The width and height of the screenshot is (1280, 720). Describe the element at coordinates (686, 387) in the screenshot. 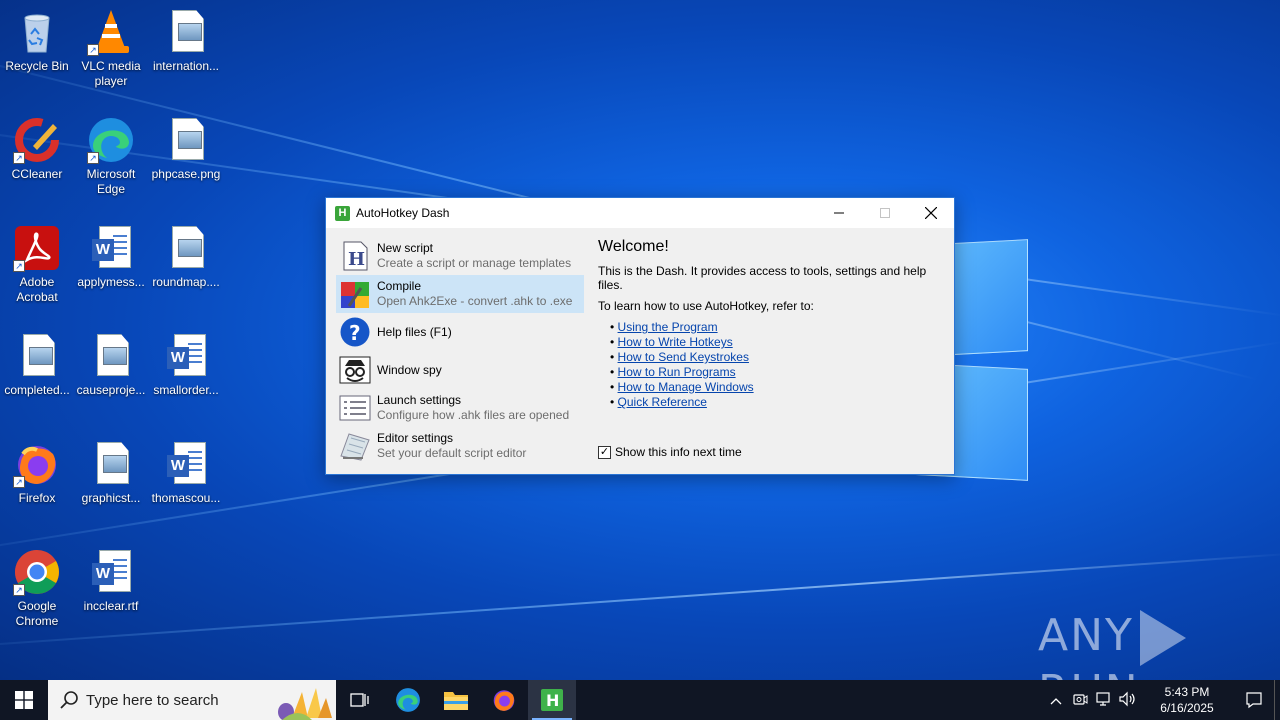

I see `link-manage-windows: How to Manage Windows` at that location.